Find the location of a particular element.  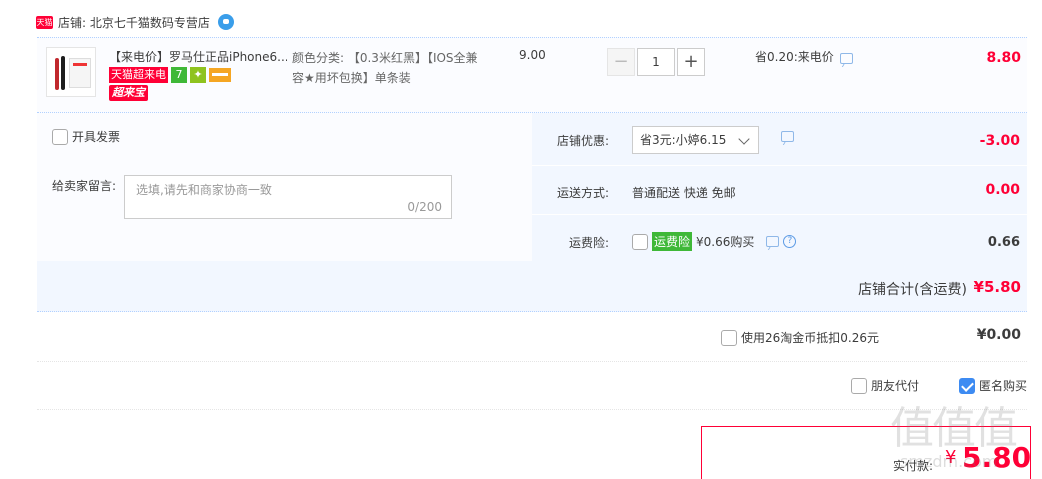

tmall-badge: 天猫 is located at coordinates (44, 22).